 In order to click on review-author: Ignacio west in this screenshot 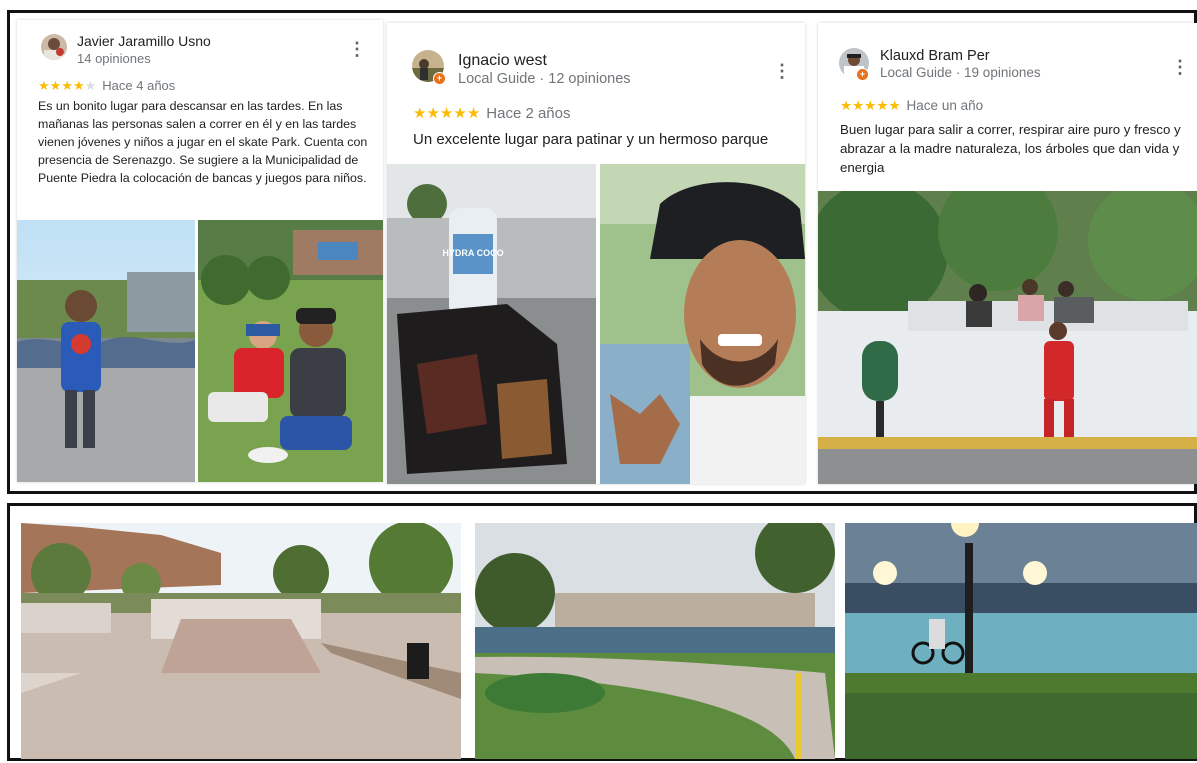, I will do `click(502, 61)`.